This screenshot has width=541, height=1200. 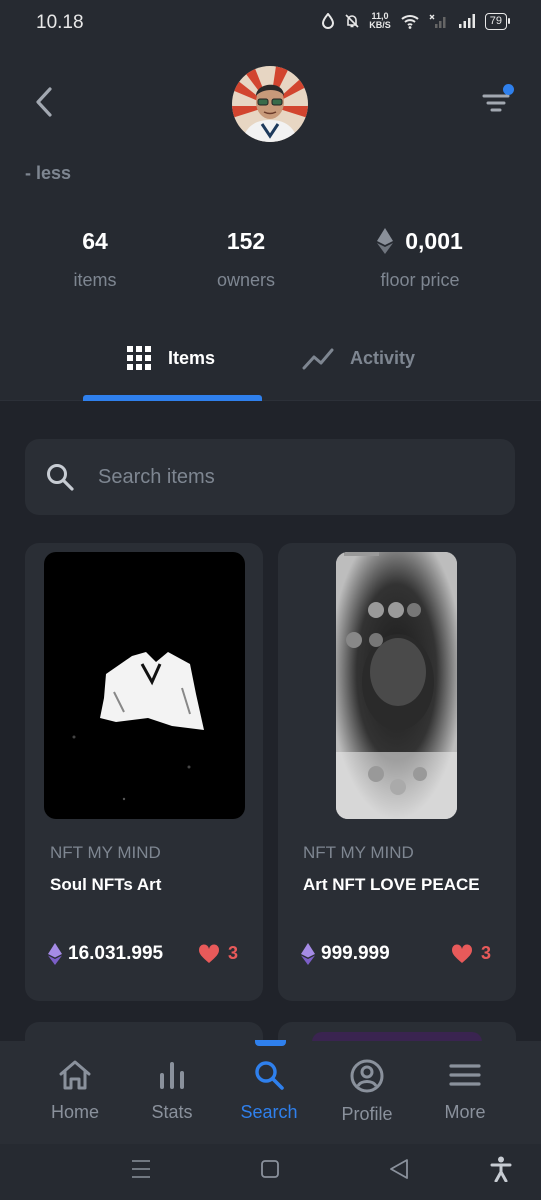 I want to click on status-time: 10.18, so click(x=60, y=22).